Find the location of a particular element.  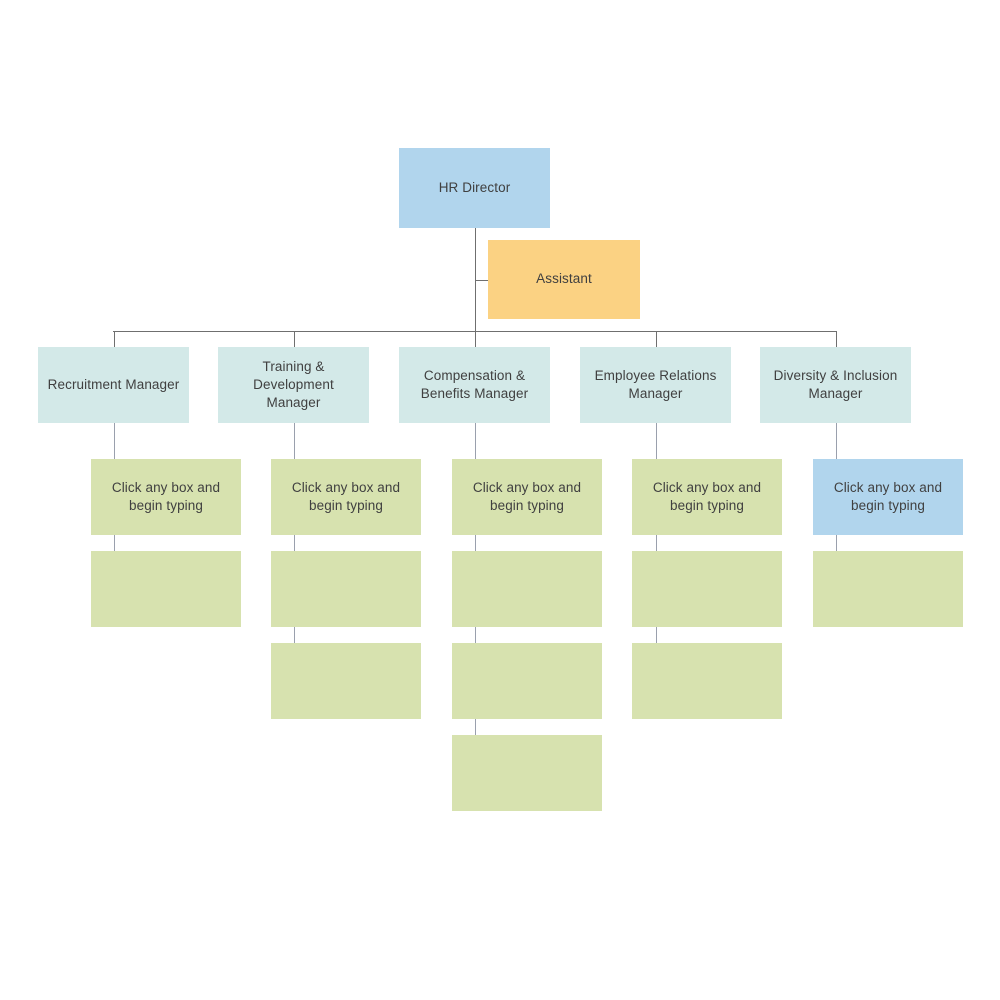

node-assistant: Assistant is located at coordinates (564, 279).